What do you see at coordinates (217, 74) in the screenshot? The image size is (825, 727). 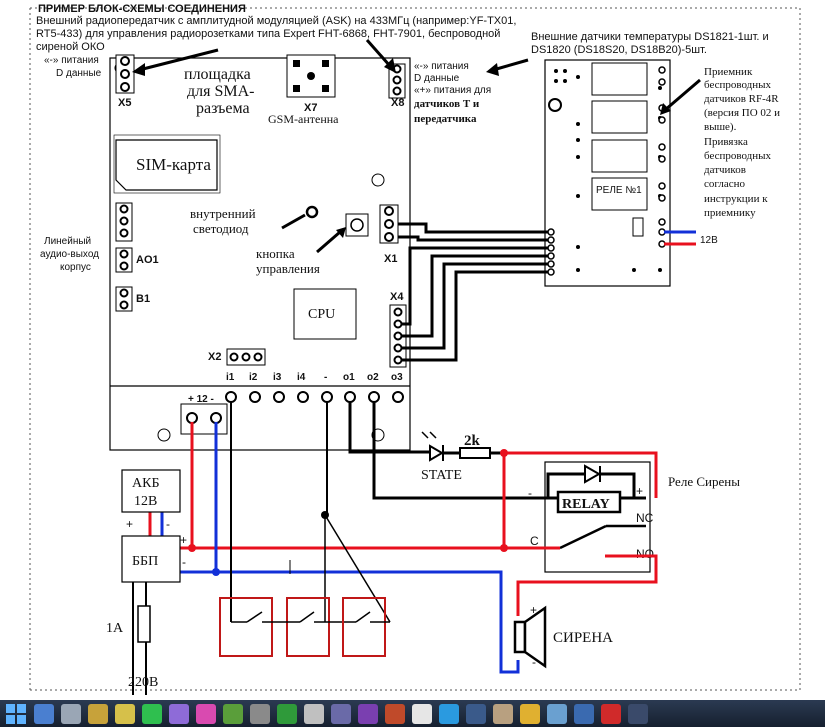 I see `sma-label-line-1: площадка` at bounding box center [217, 74].